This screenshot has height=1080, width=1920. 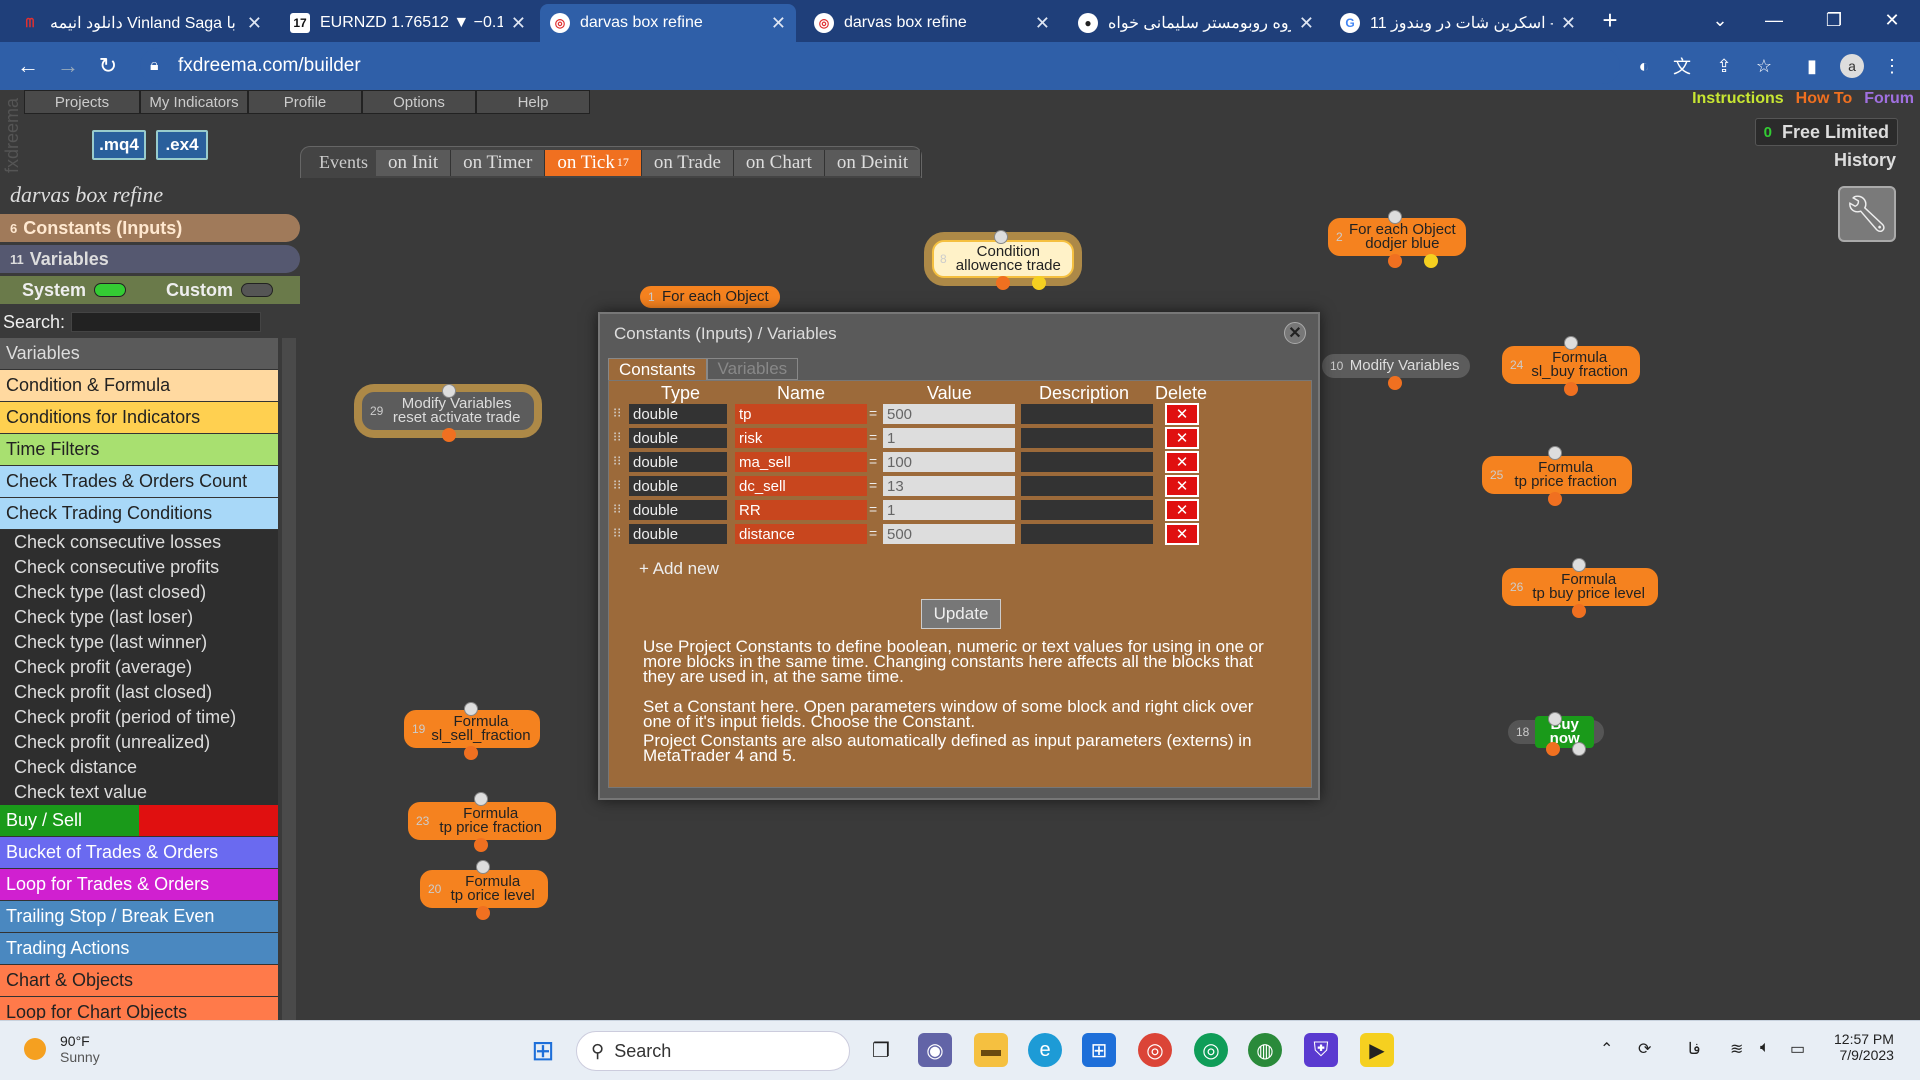 I want to click on custom-toggle, so click(x=257, y=290).